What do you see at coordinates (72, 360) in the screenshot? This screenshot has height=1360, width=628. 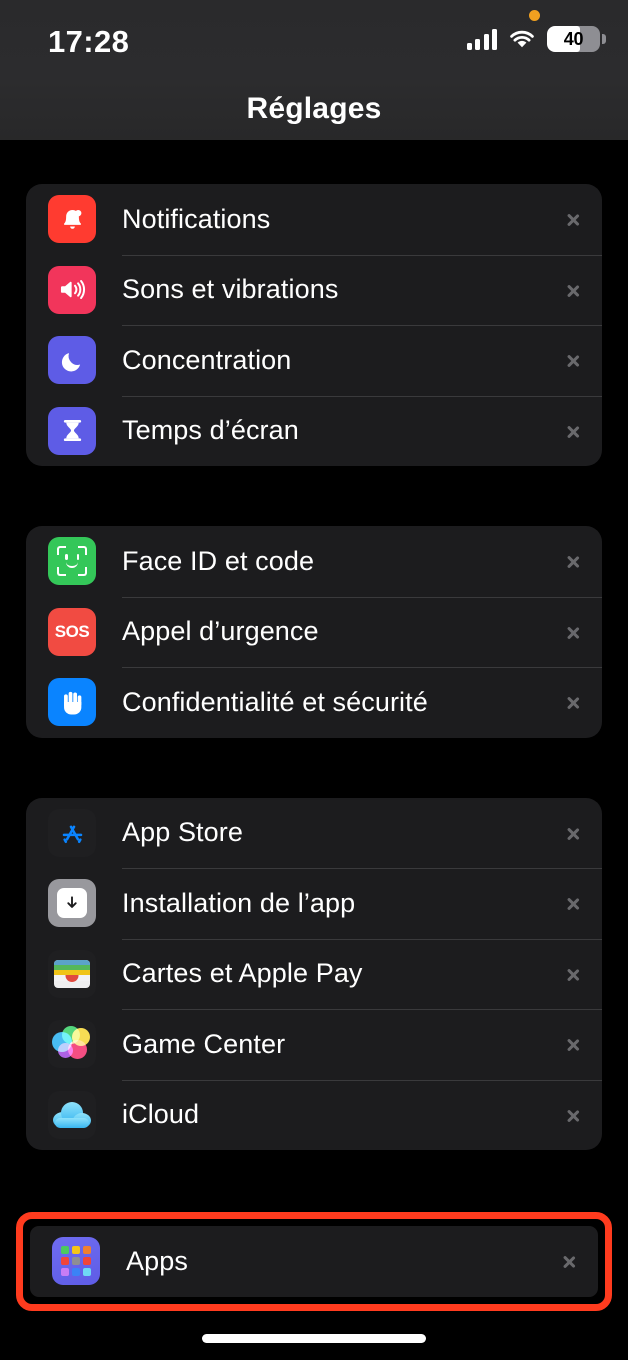 I see `moon-icon` at bounding box center [72, 360].